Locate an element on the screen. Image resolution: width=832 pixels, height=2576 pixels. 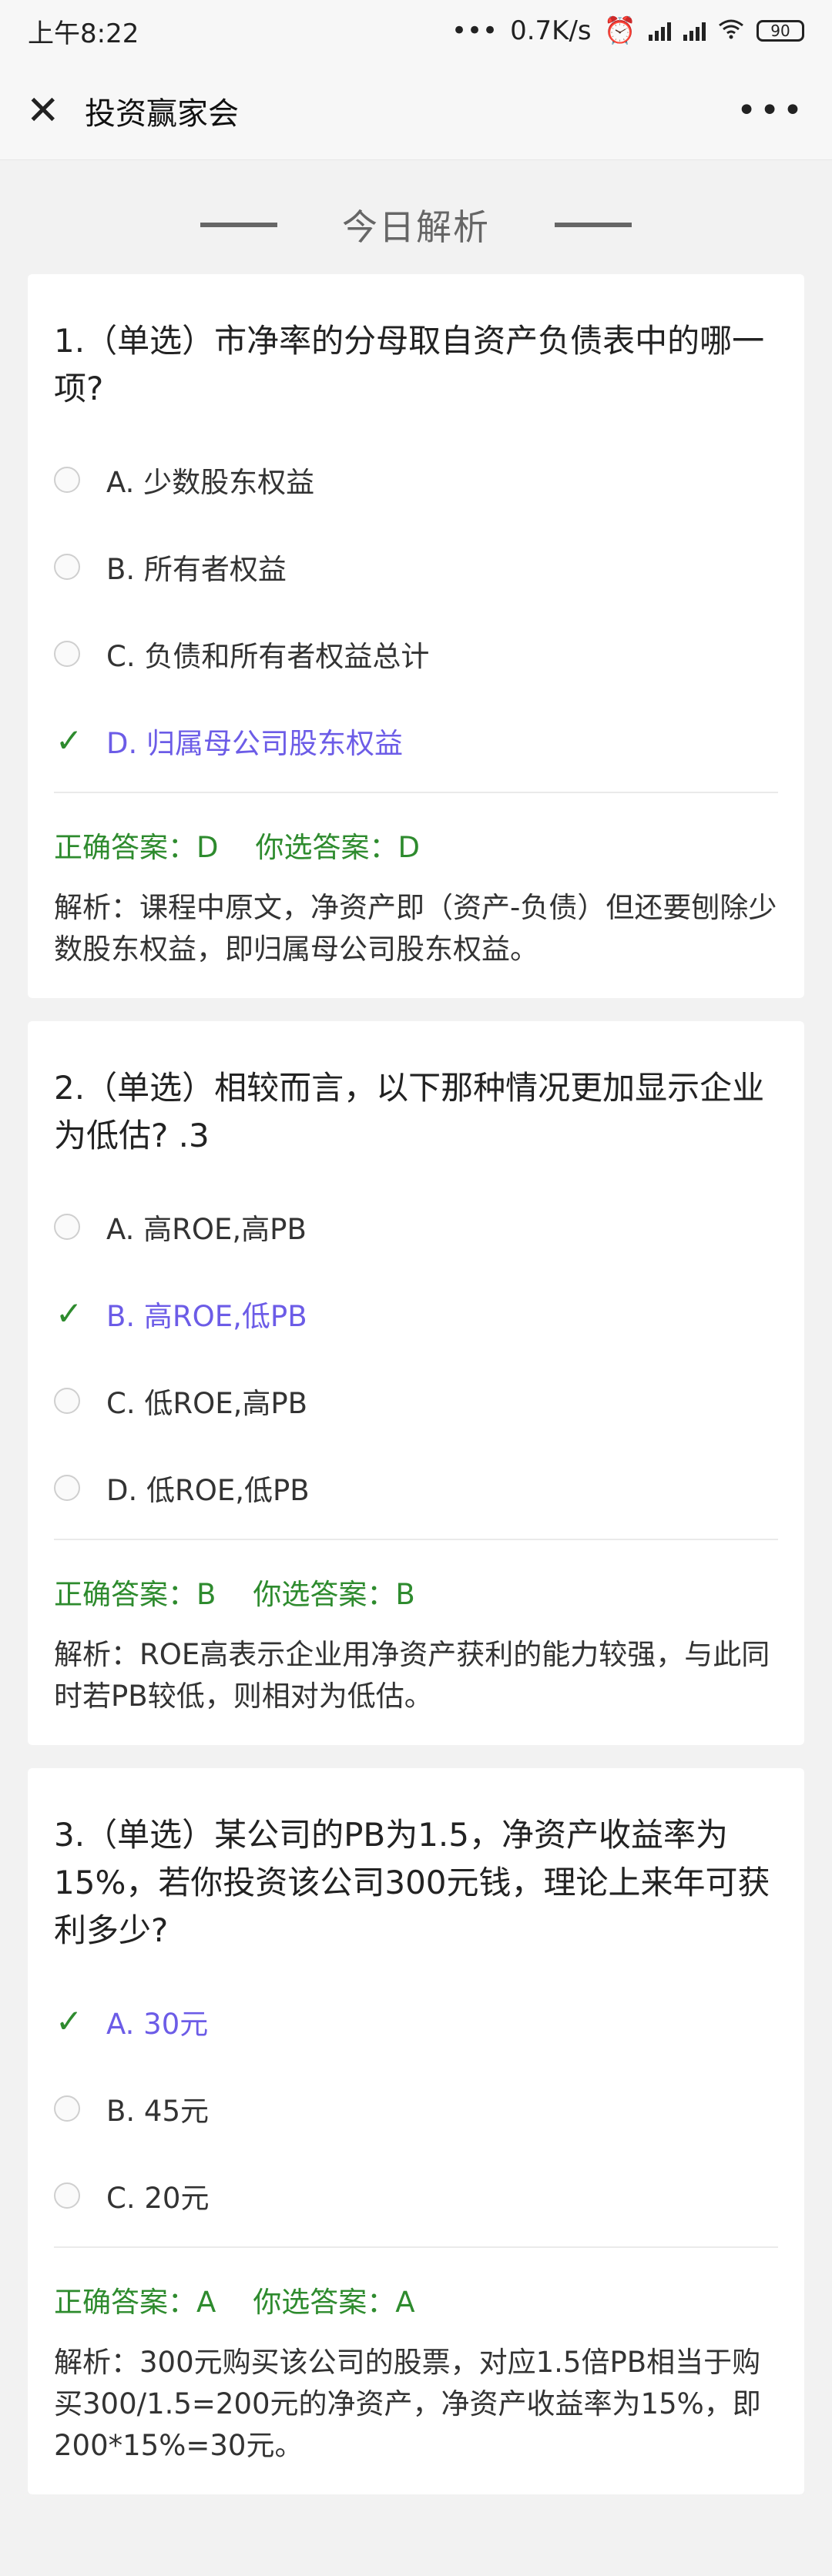
close-icon: ✕ is located at coordinates (54, 111).